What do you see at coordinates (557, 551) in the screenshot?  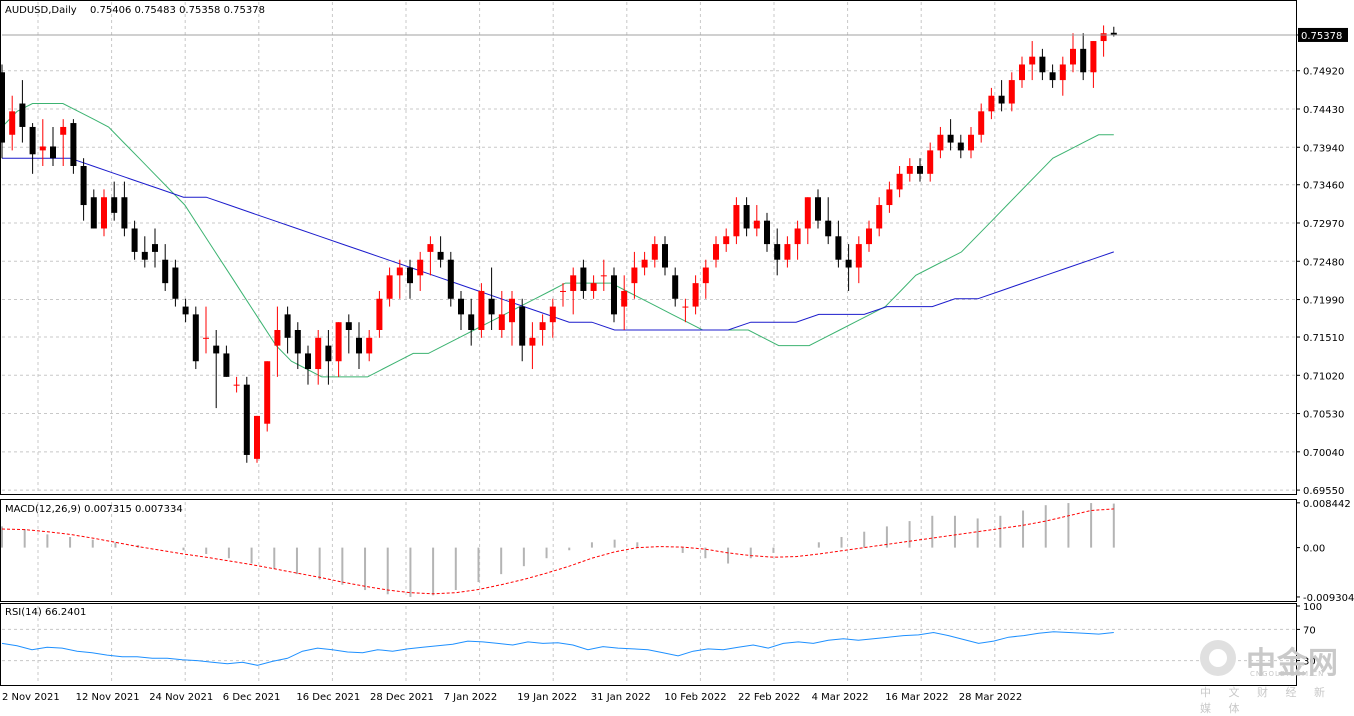 I see `macd-signal-line` at bounding box center [557, 551].